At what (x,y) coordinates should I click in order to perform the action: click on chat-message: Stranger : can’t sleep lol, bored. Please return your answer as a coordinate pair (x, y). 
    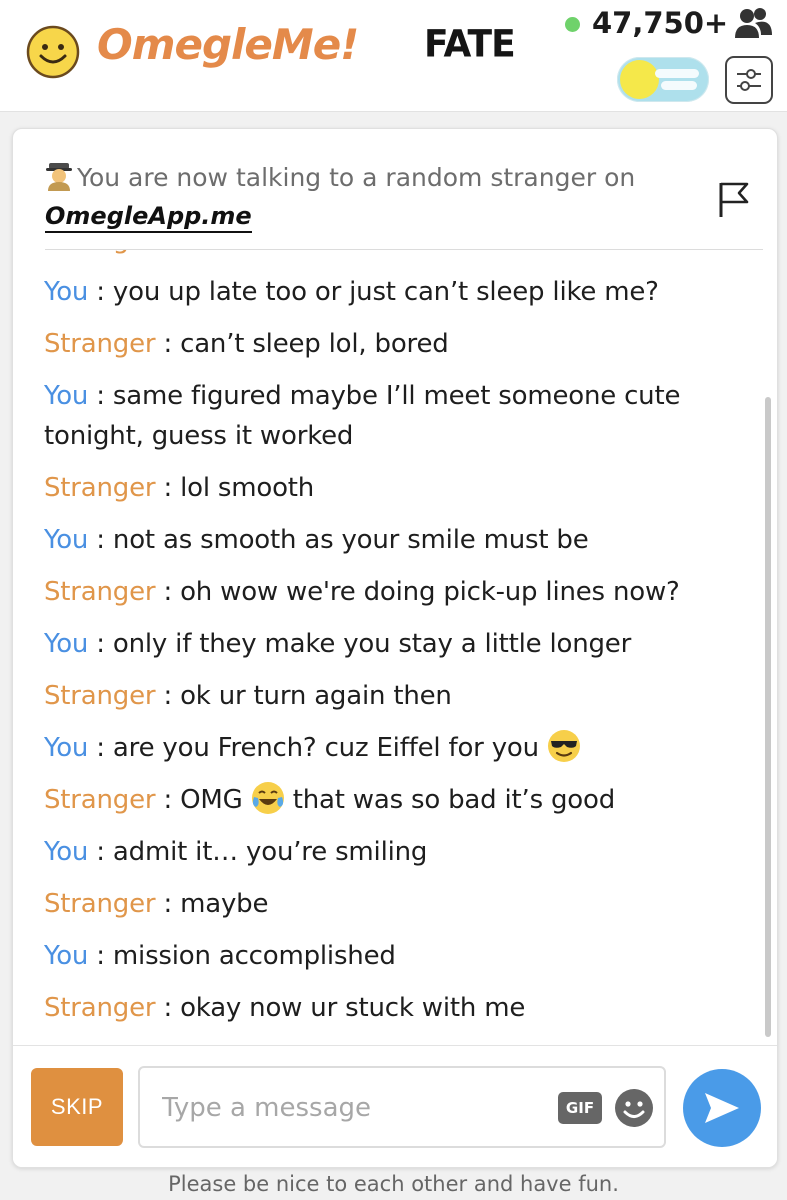
    Looking at the image, I should click on (246, 344).